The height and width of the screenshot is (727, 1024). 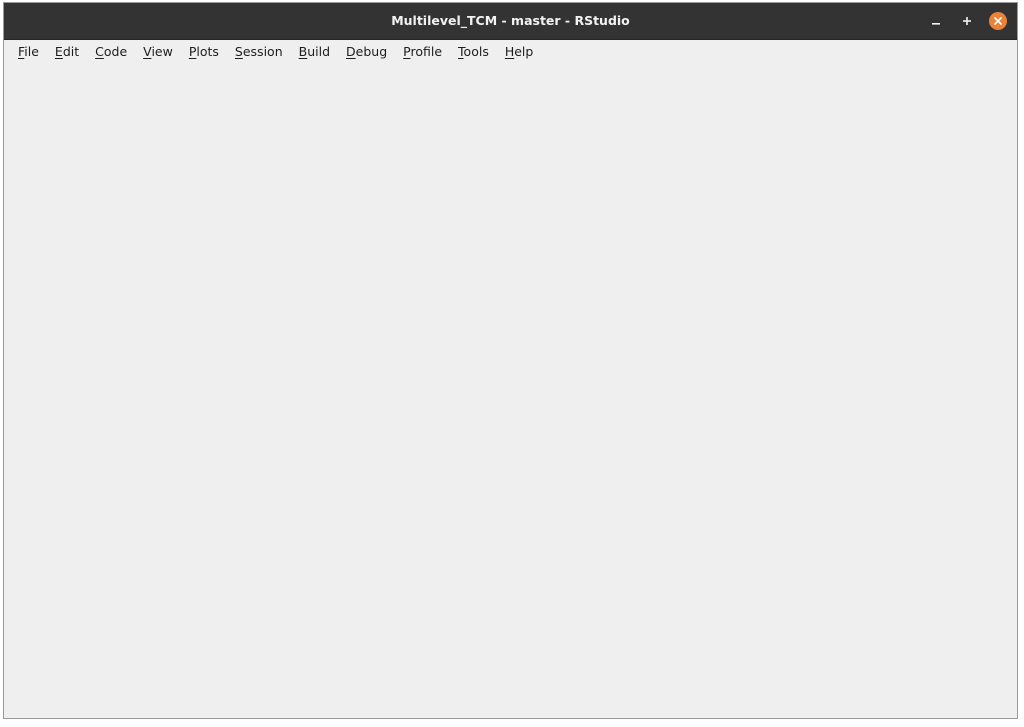 I want to click on menu-mnemonic: H, so click(x=509, y=51).